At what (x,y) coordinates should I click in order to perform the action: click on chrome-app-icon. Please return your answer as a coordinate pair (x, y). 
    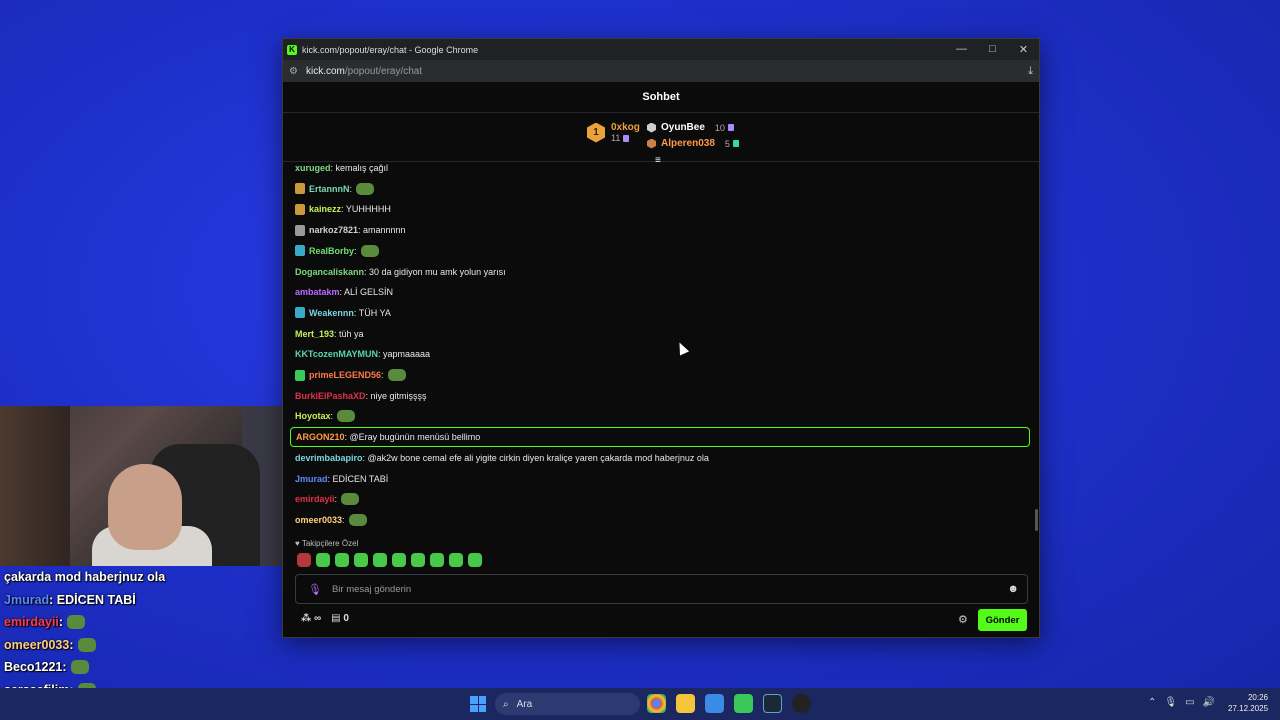
    Looking at the image, I should click on (656, 703).